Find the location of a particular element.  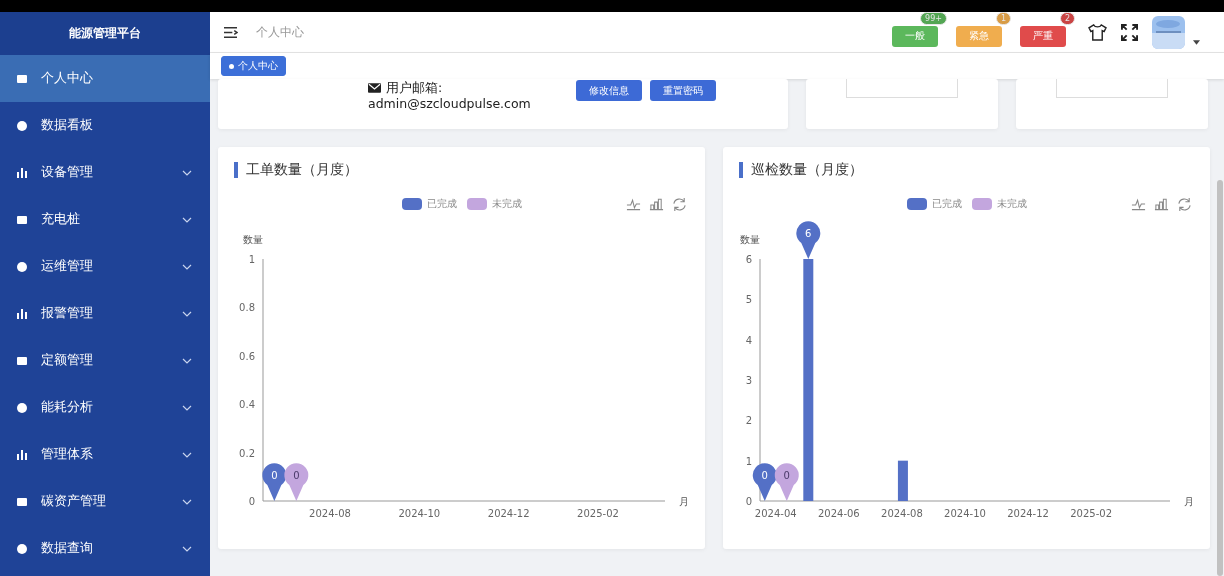

action-button: 重置密码 is located at coordinates (682, 90).